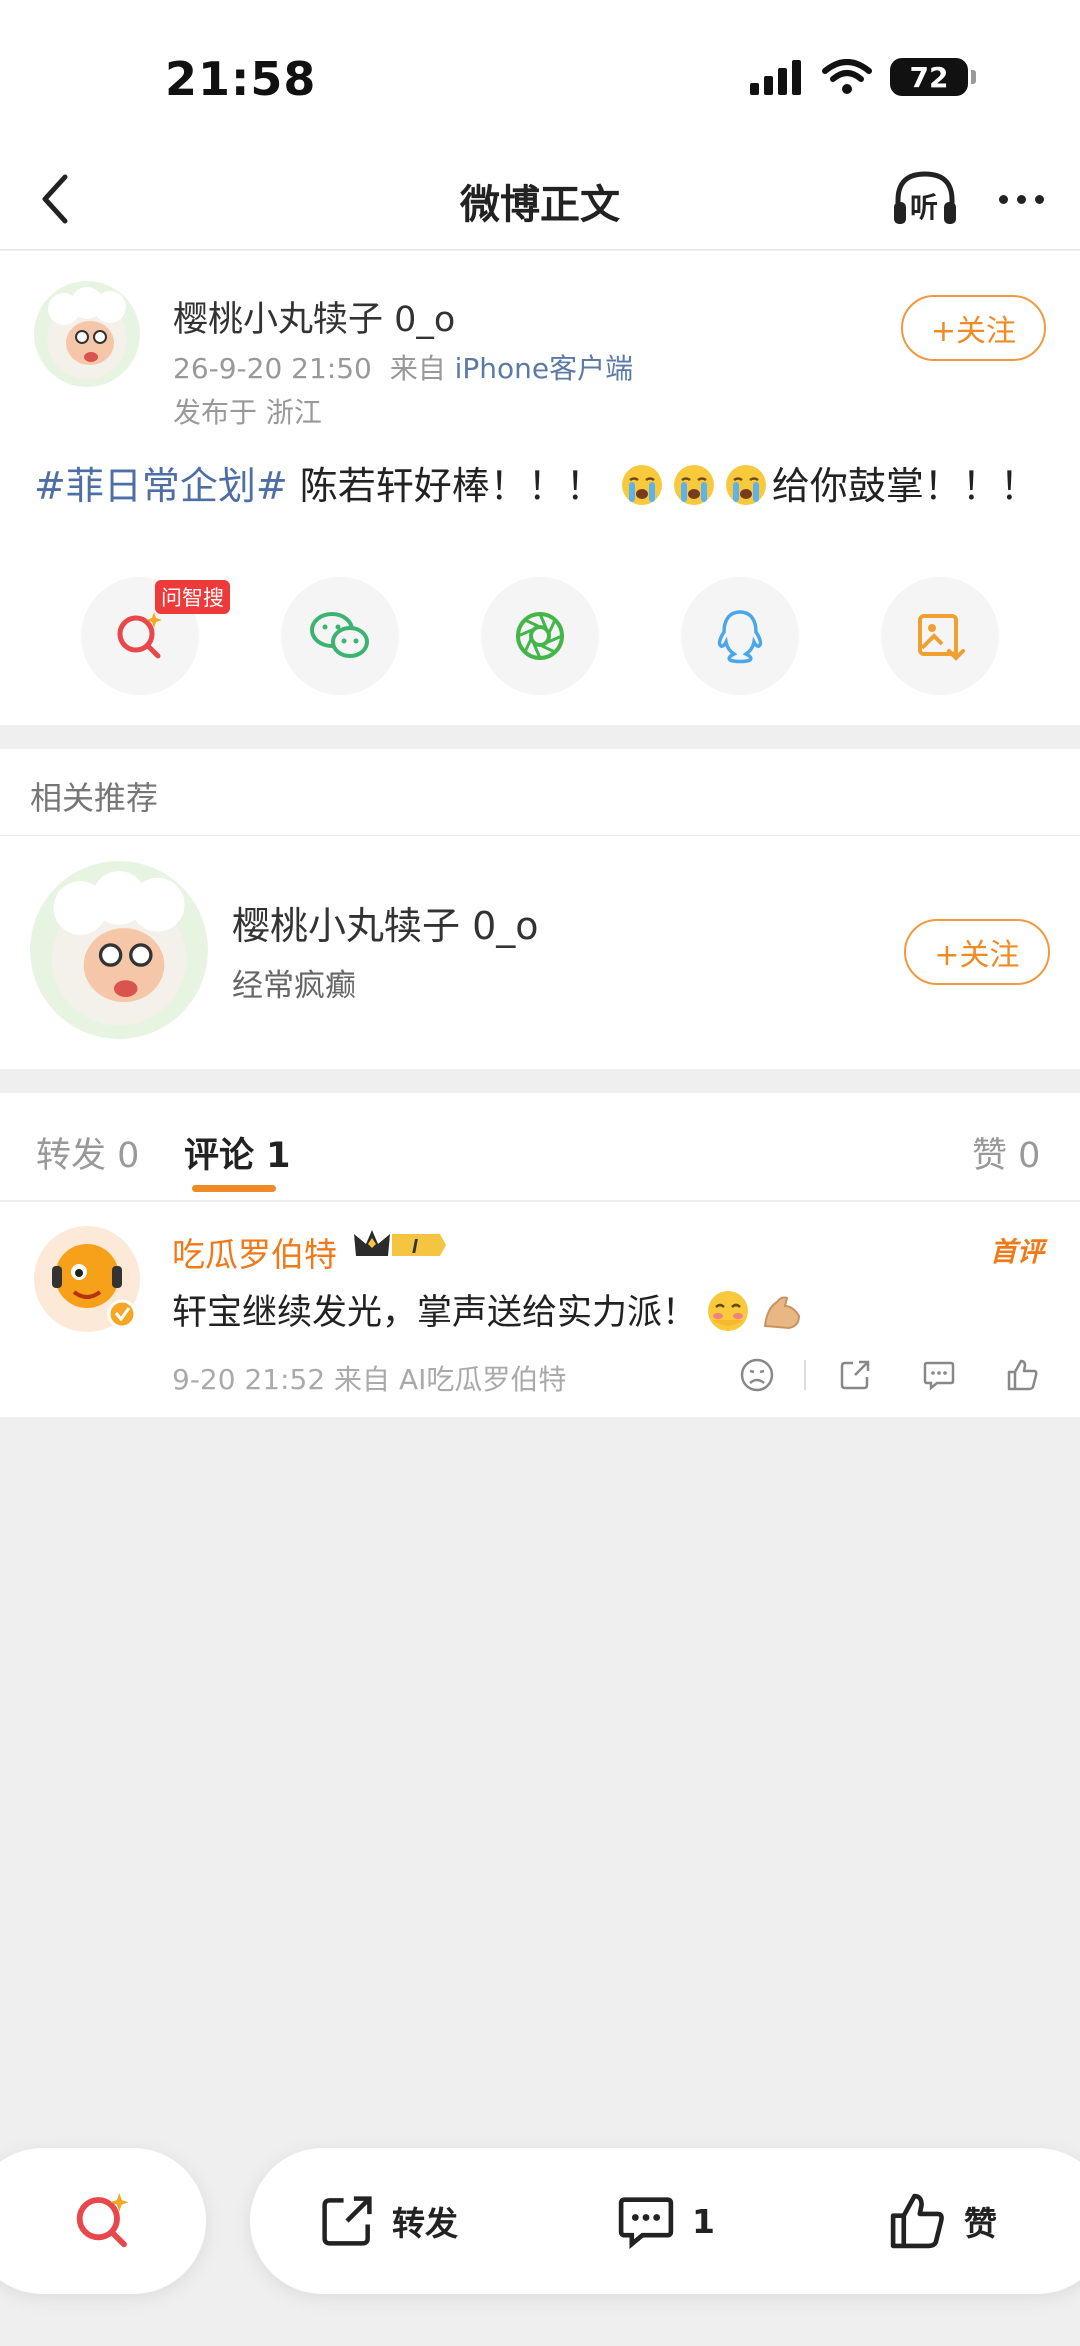  I want to click on commenter-avatar, so click(87, 1279).